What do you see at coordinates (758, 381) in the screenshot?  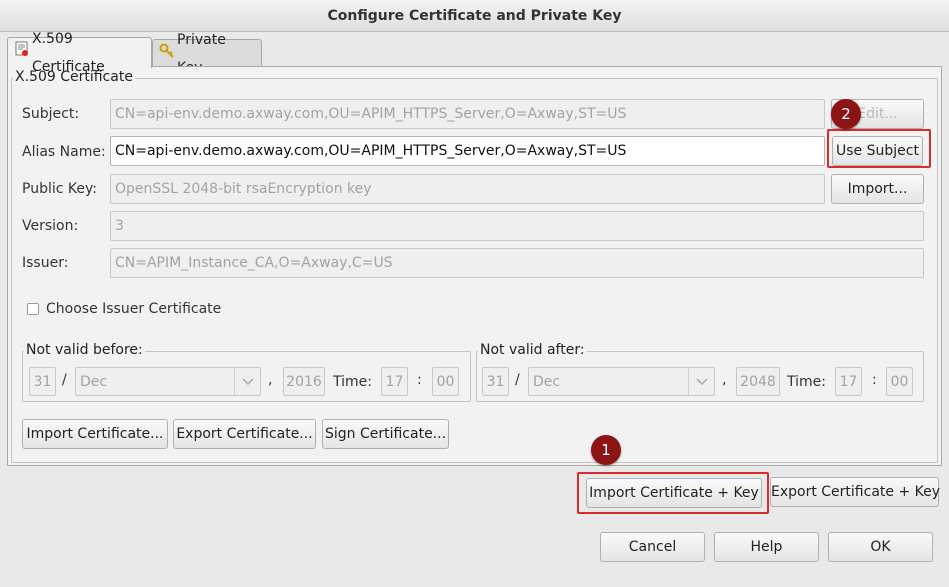 I see `after-year-field: 2048` at bounding box center [758, 381].